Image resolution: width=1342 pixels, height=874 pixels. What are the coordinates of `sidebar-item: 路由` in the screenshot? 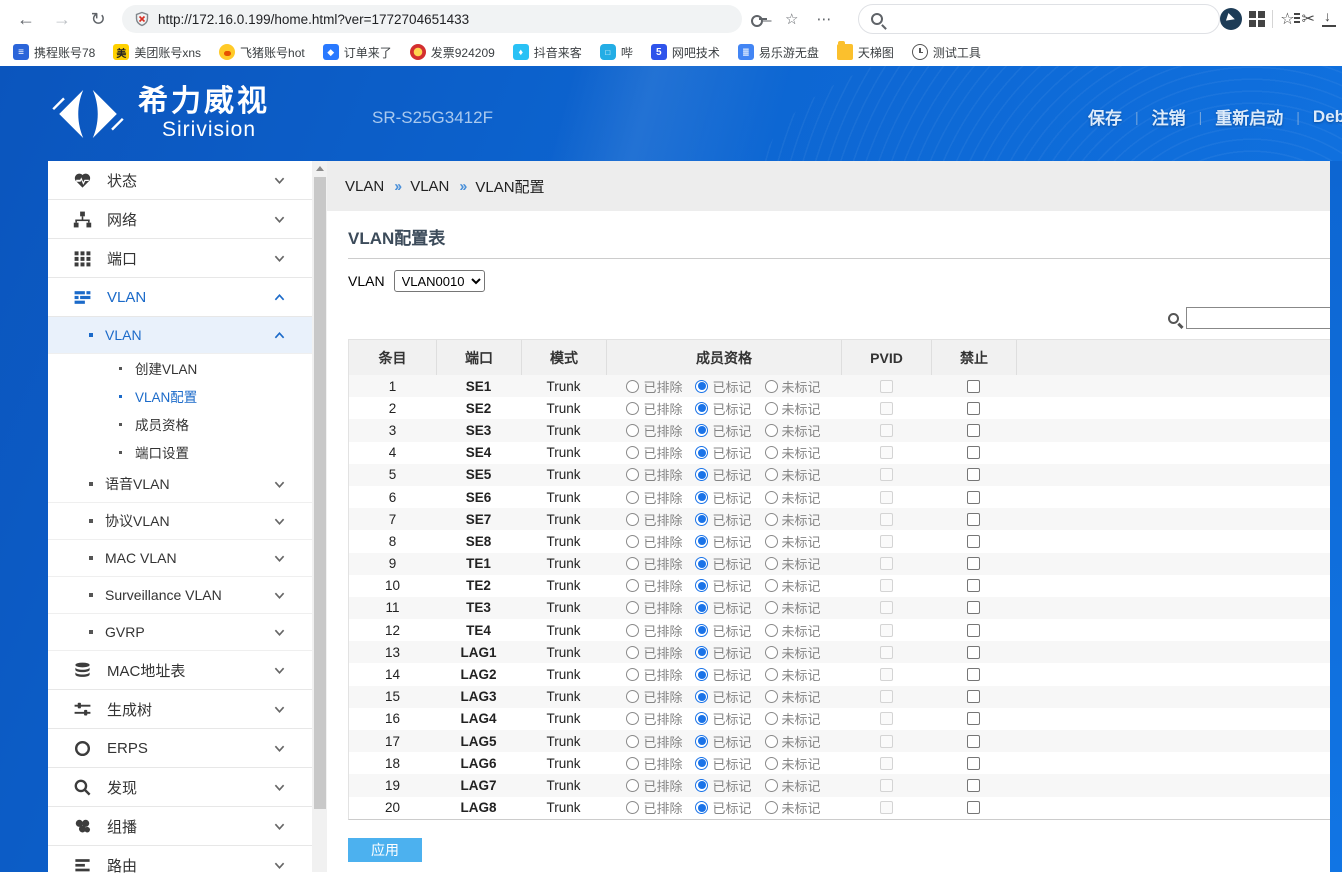 It's located at (180, 860).